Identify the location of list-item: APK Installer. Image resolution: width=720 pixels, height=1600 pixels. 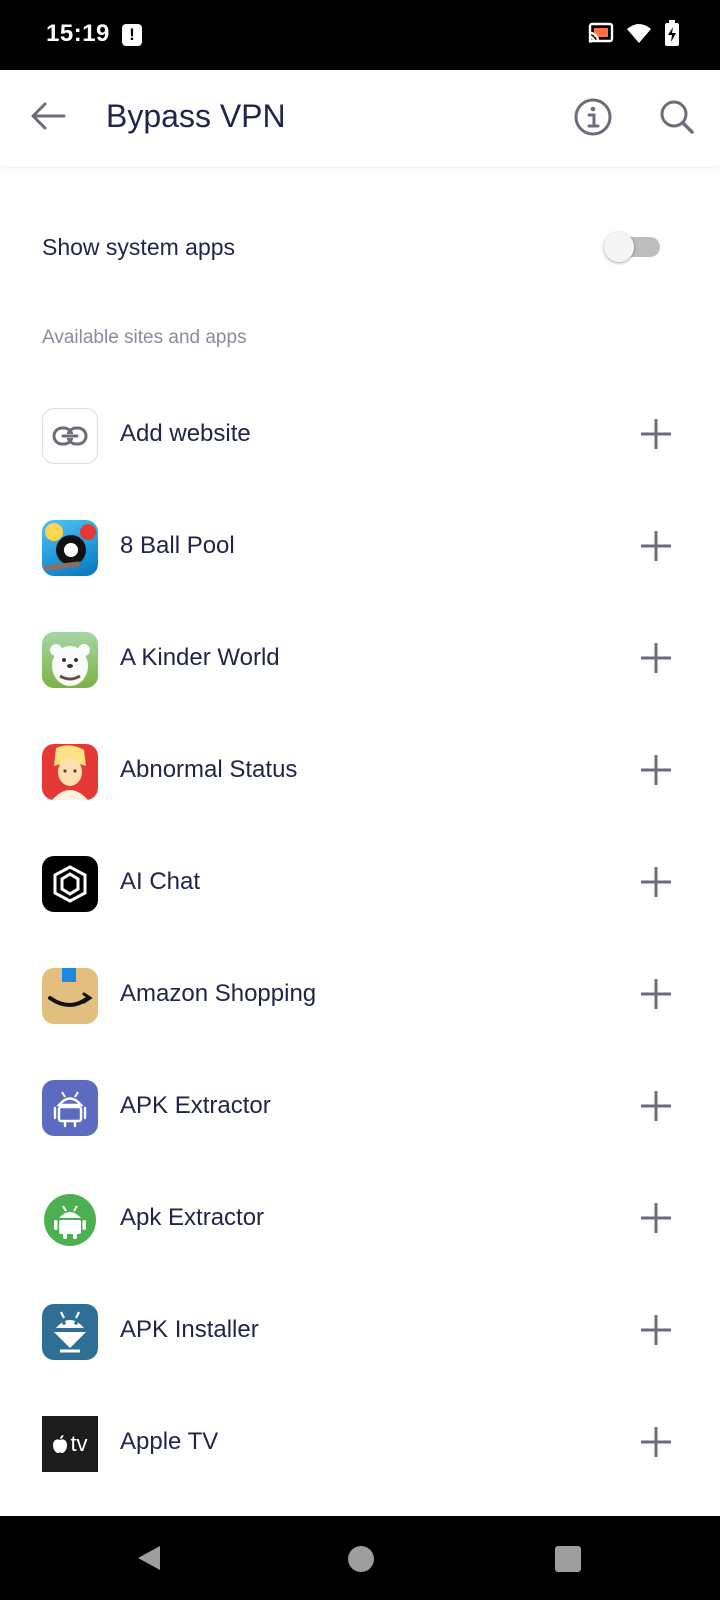
(360, 1332).